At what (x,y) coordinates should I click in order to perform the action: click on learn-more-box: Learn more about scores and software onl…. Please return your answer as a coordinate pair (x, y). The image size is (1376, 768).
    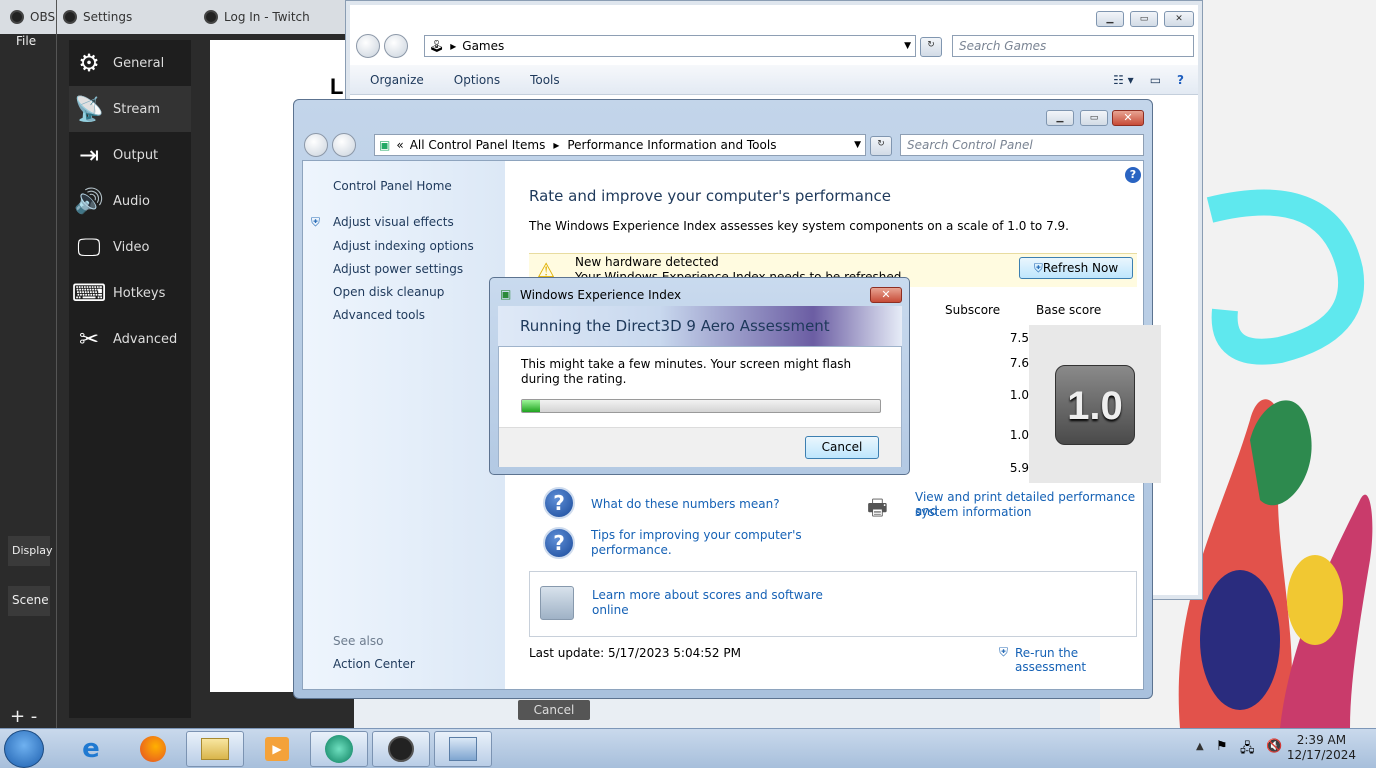
    Looking at the image, I should click on (833, 604).